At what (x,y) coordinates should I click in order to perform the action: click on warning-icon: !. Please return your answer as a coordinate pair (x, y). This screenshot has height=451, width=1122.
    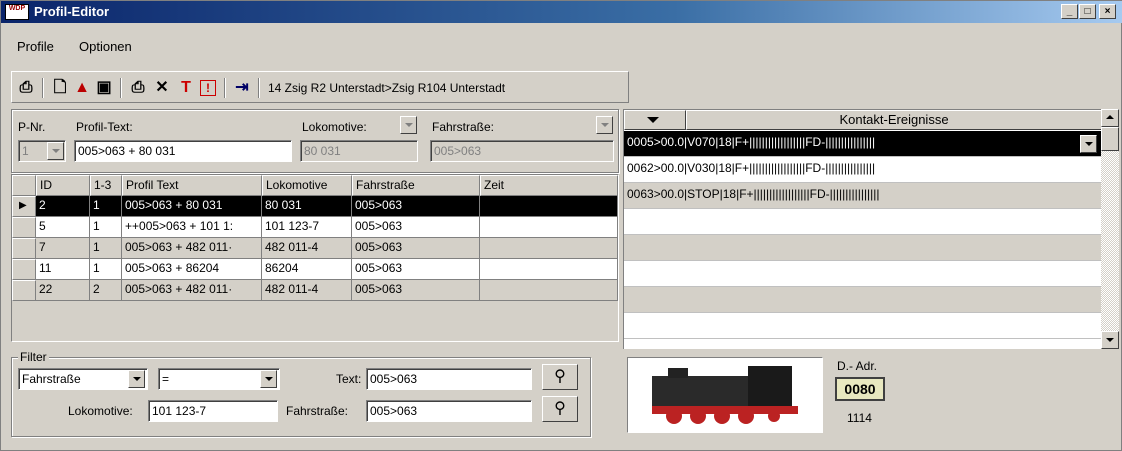
    Looking at the image, I should click on (208, 88).